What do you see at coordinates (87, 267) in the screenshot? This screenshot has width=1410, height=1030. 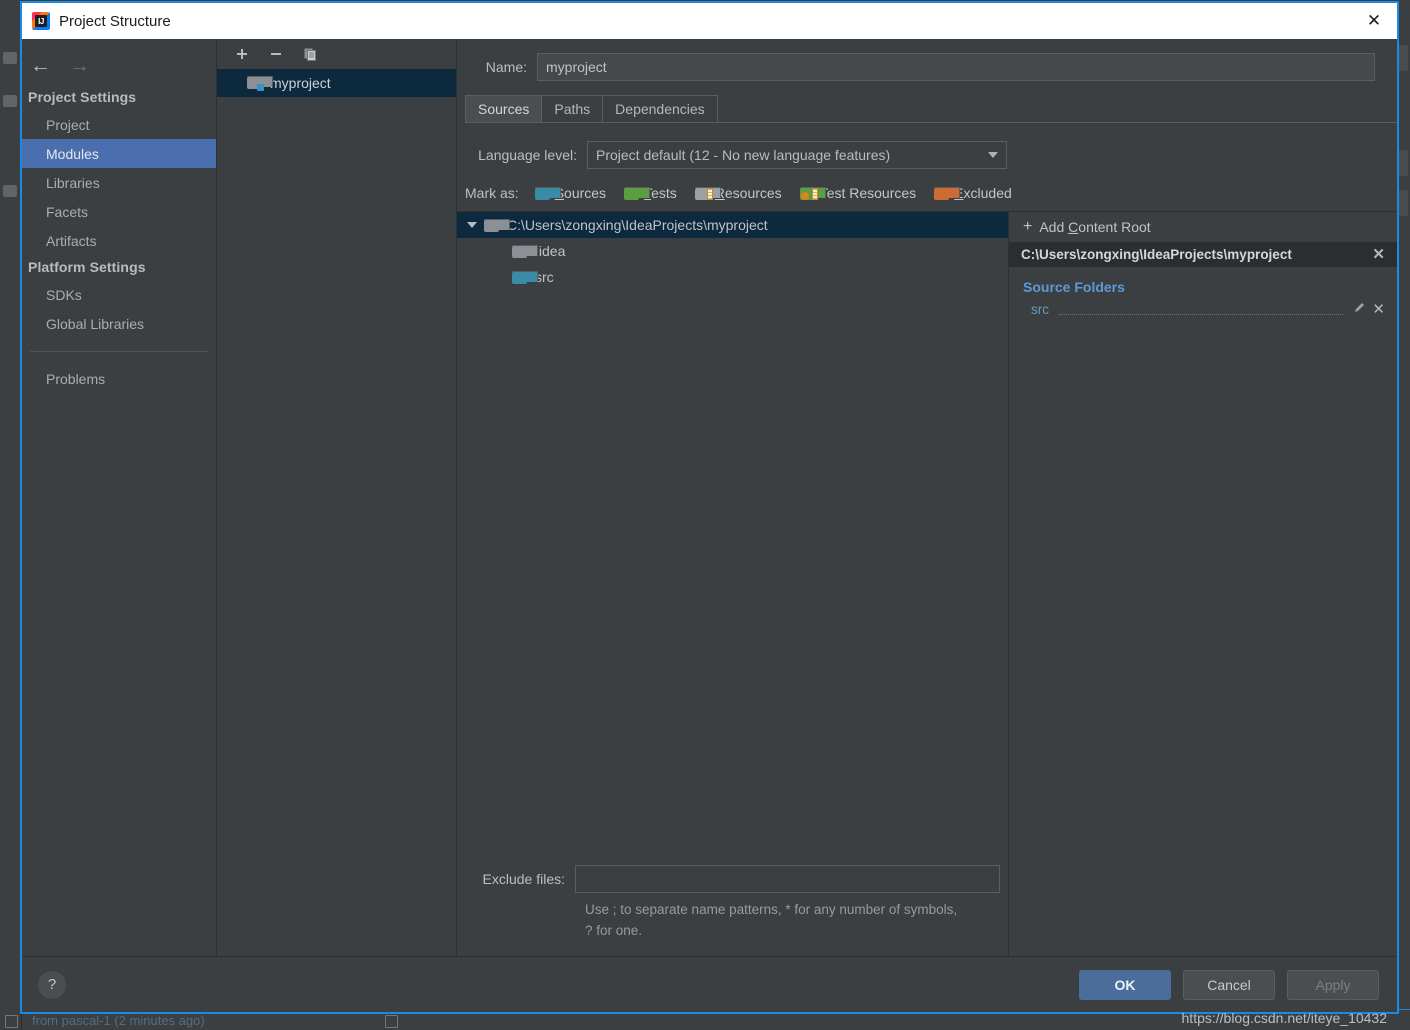 I see `sidebar-group-platform-settings: Platform Settings` at bounding box center [87, 267].